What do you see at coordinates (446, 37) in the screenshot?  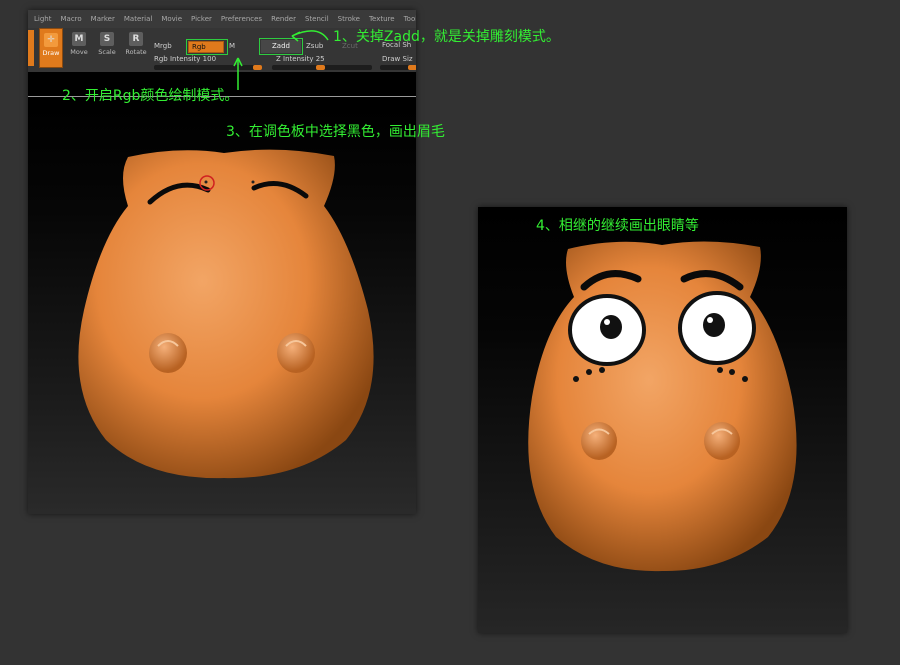 I see `annotation-step-1: 1、关掉Zadd，就是关掉雕刻模式。` at bounding box center [446, 37].